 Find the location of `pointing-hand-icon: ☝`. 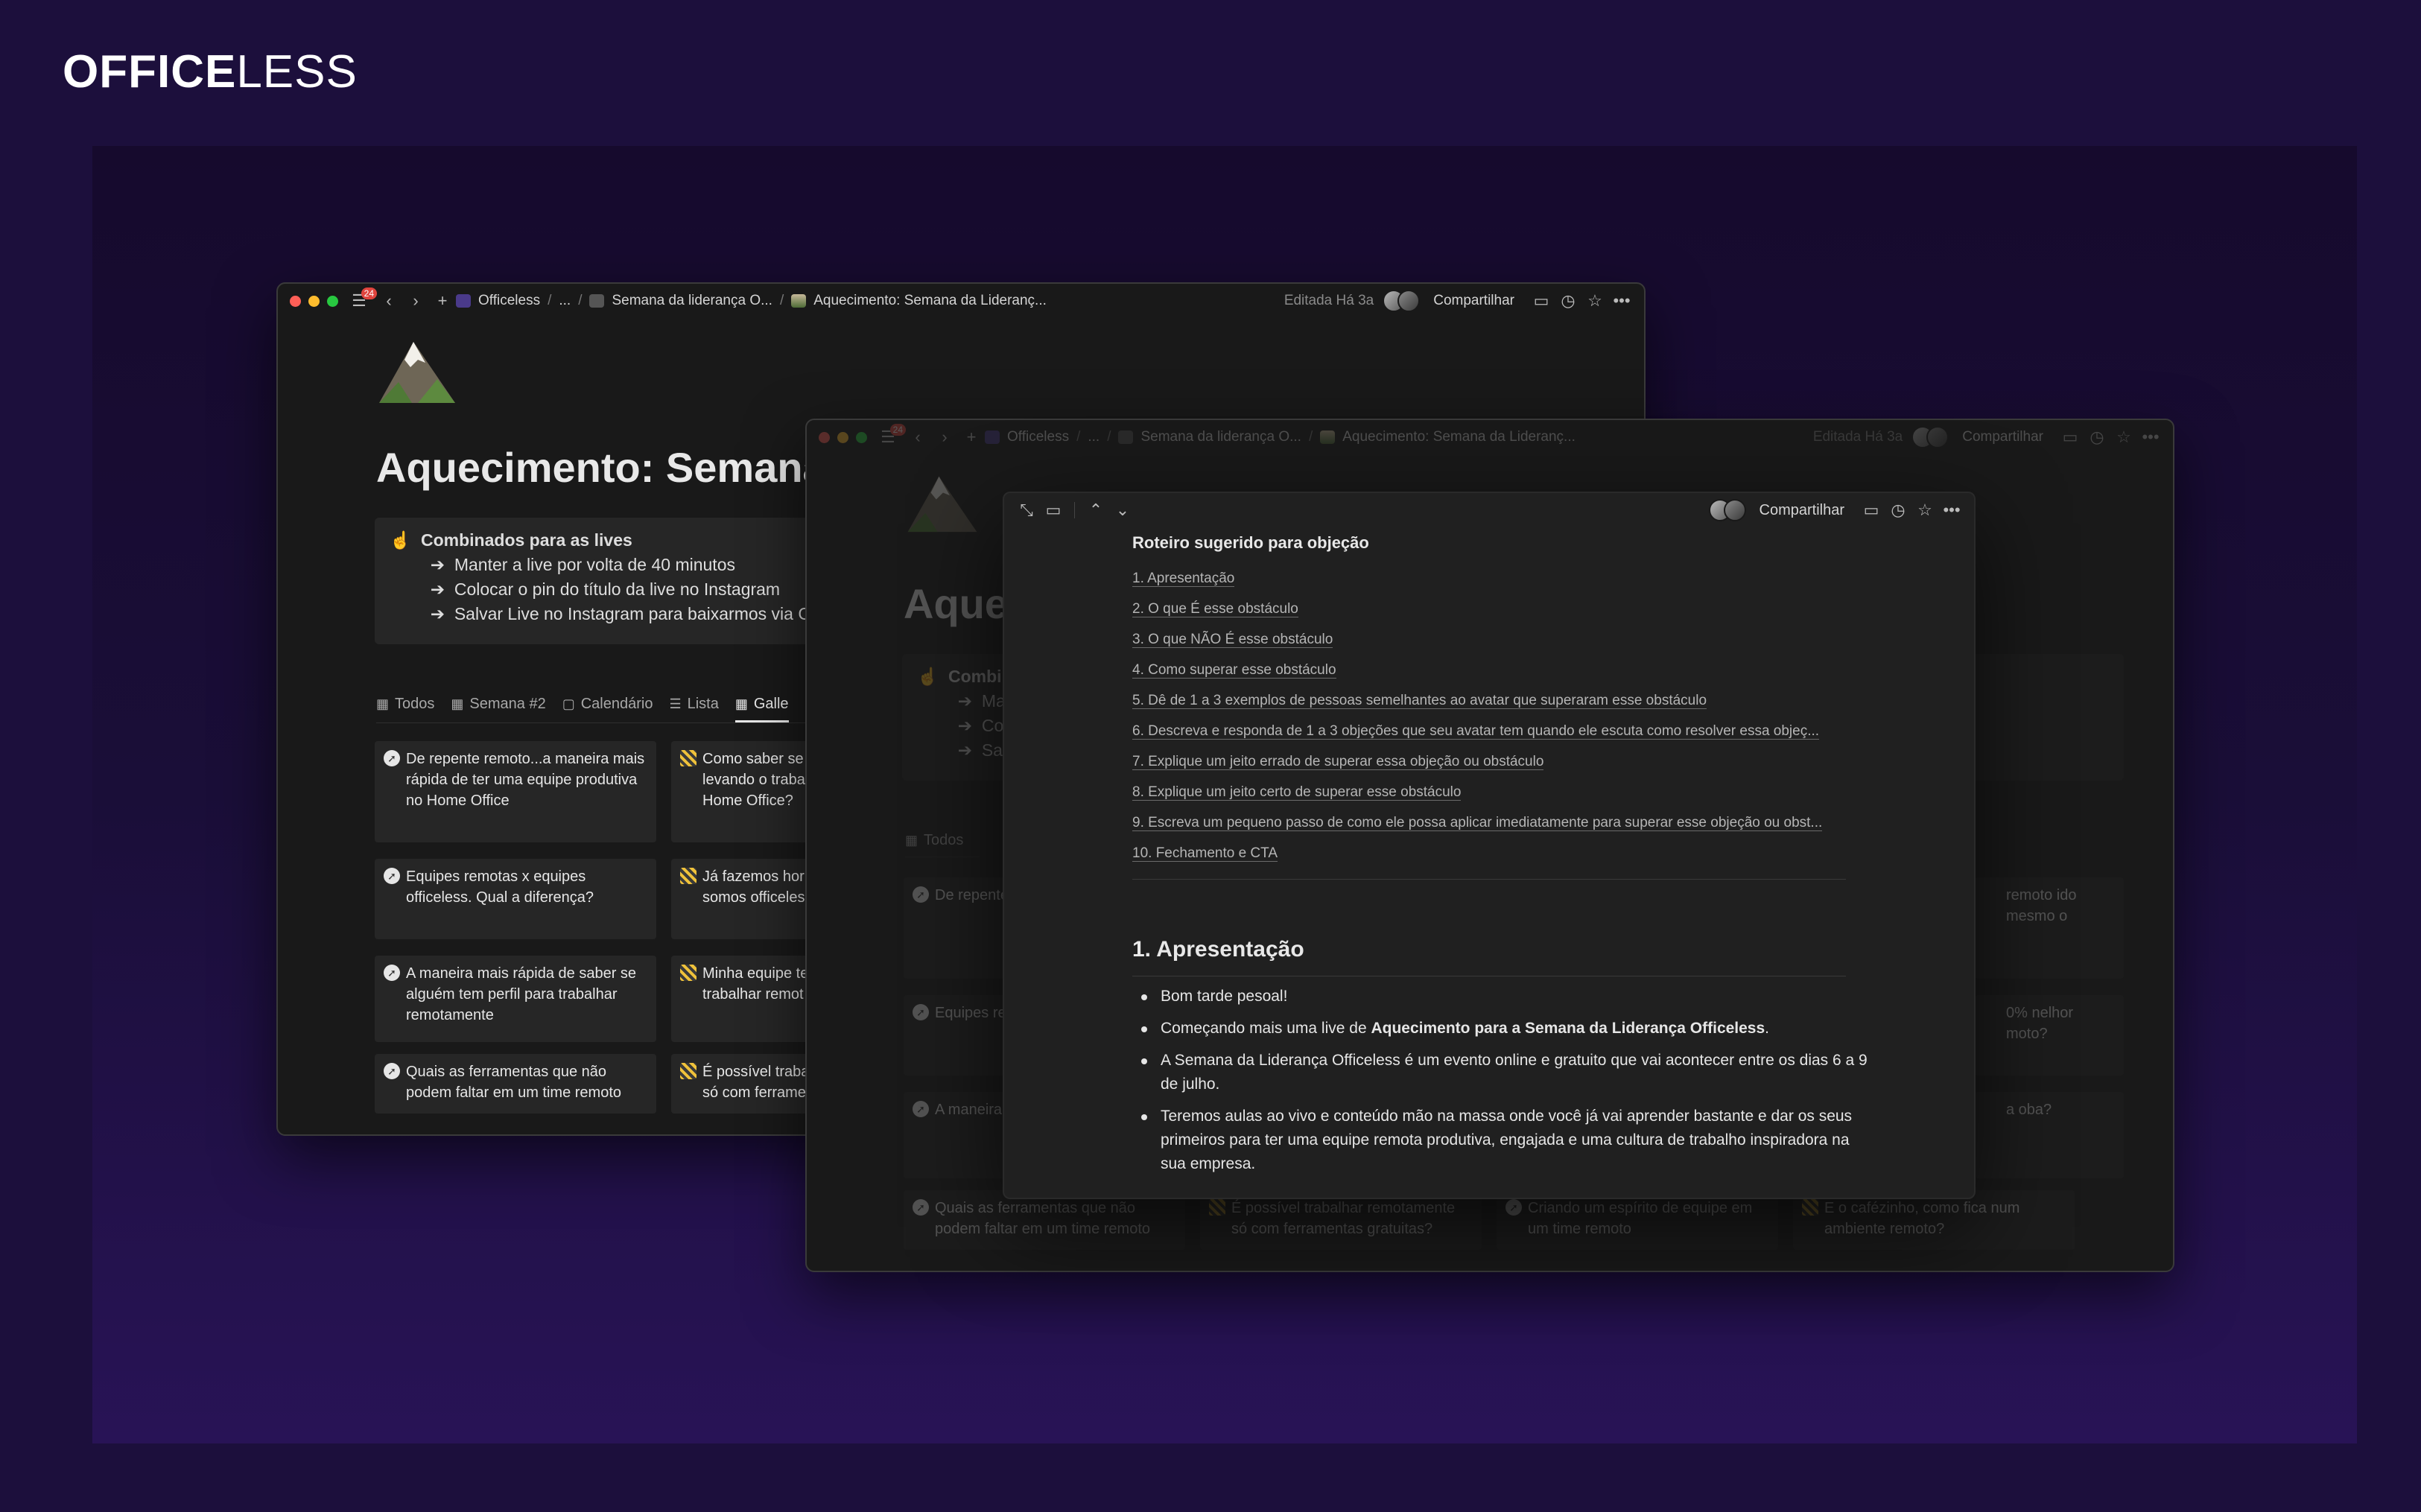

pointing-hand-icon: ☝ is located at coordinates (928, 677).